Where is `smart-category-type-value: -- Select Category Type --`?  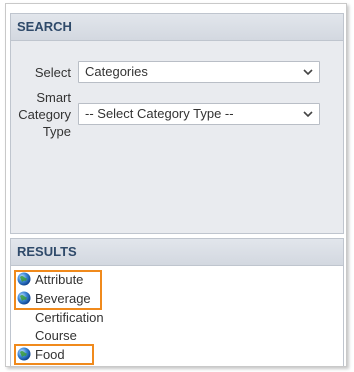
smart-category-type-value: -- Select Category Type -- is located at coordinates (159, 113).